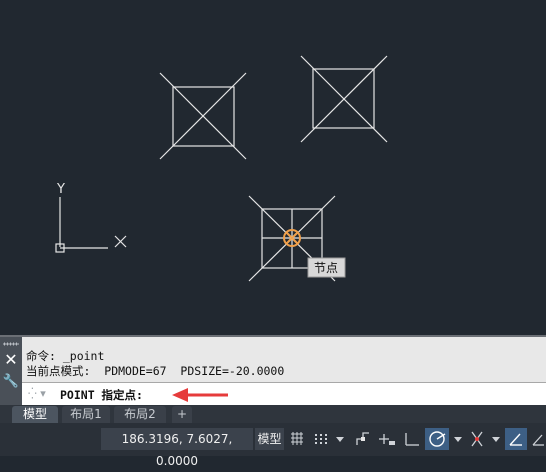 The width and height of the screenshot is (546, 472). What do you see at coordinates (11, 372) in the screenshot?
I see `command-line-grip: ✕ 🔧` at bounding box center [11, 372].